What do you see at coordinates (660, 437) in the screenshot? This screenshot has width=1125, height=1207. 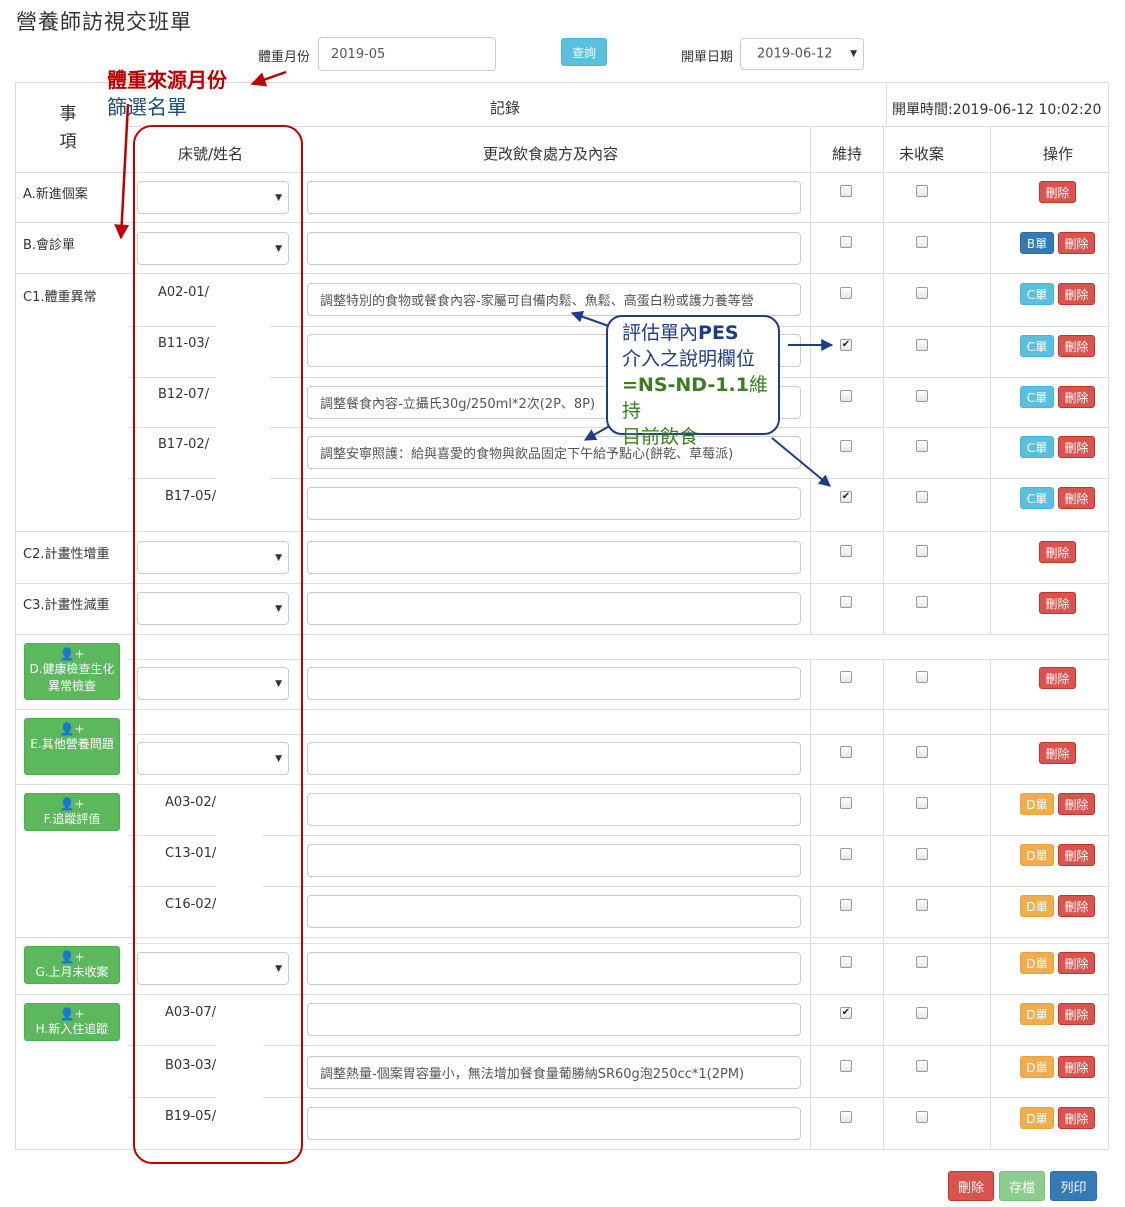 I see `bubble-text: 目前飲食` at bounding box center [660, 437].